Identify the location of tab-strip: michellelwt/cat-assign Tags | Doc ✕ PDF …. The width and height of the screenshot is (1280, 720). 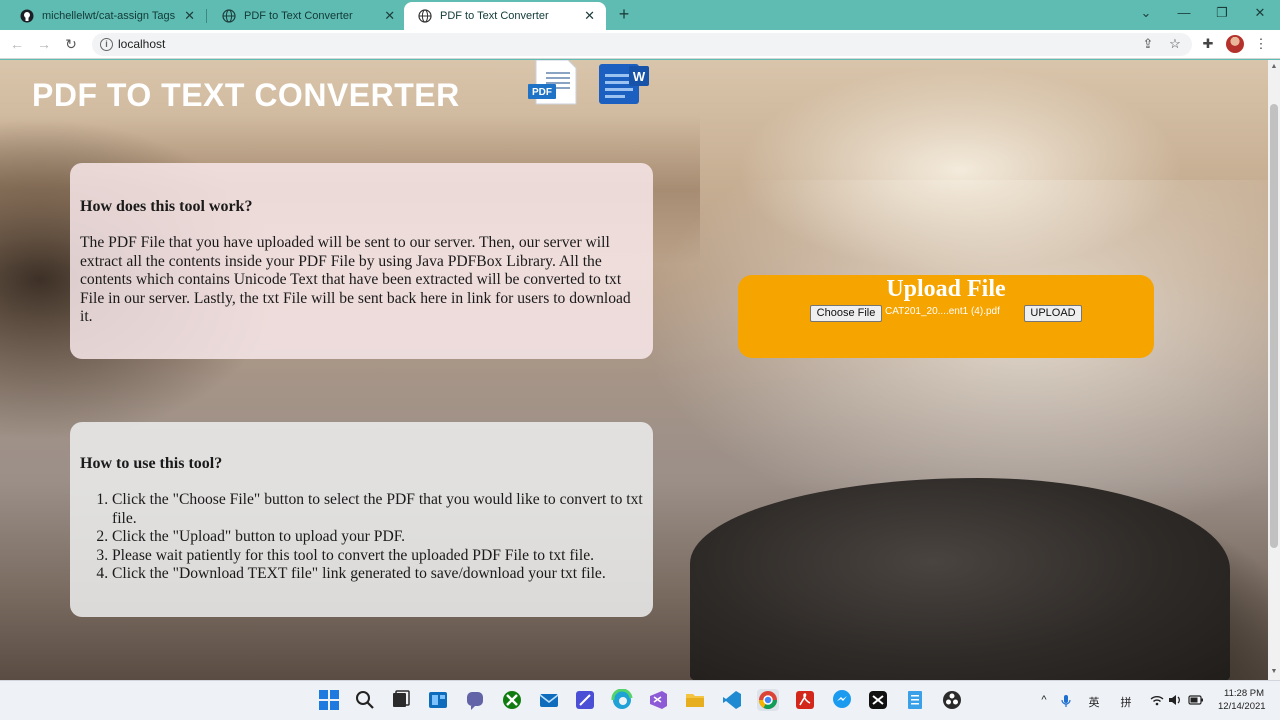
(640, 15).